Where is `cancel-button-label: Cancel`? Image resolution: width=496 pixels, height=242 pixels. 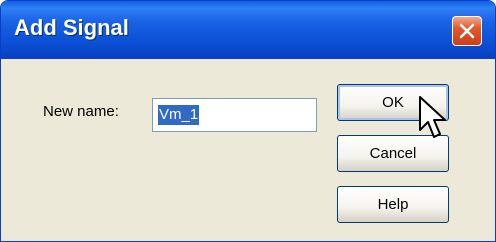 cancel-button-label: Cancel is located at coordinates (393, 153).